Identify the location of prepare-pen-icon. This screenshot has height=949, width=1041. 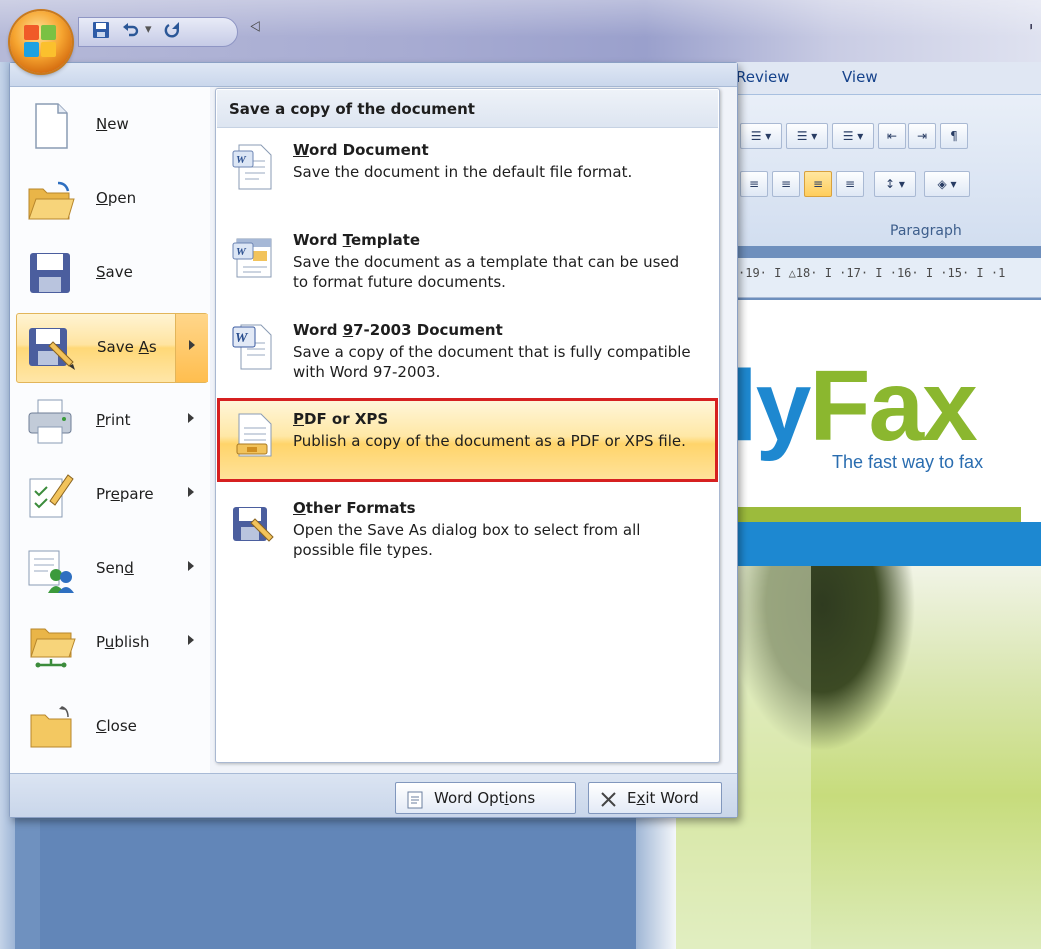
(51, 496).